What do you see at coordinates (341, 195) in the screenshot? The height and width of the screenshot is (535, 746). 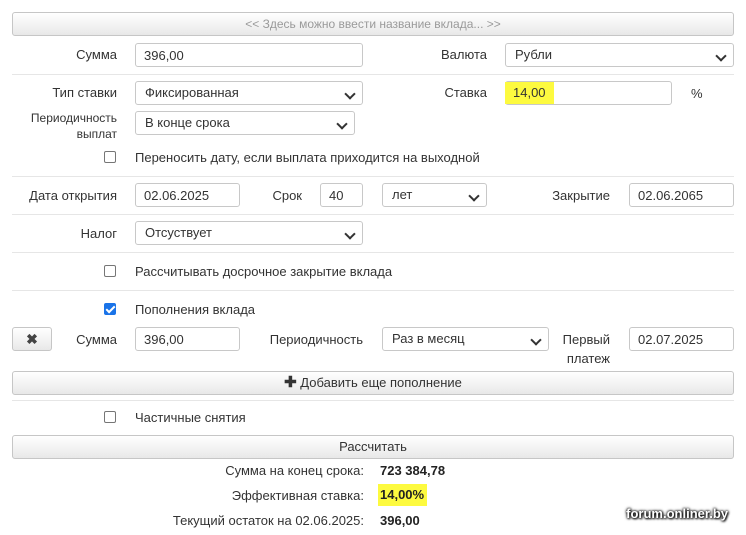 I see `term-input` at bounding box center [341, 195].